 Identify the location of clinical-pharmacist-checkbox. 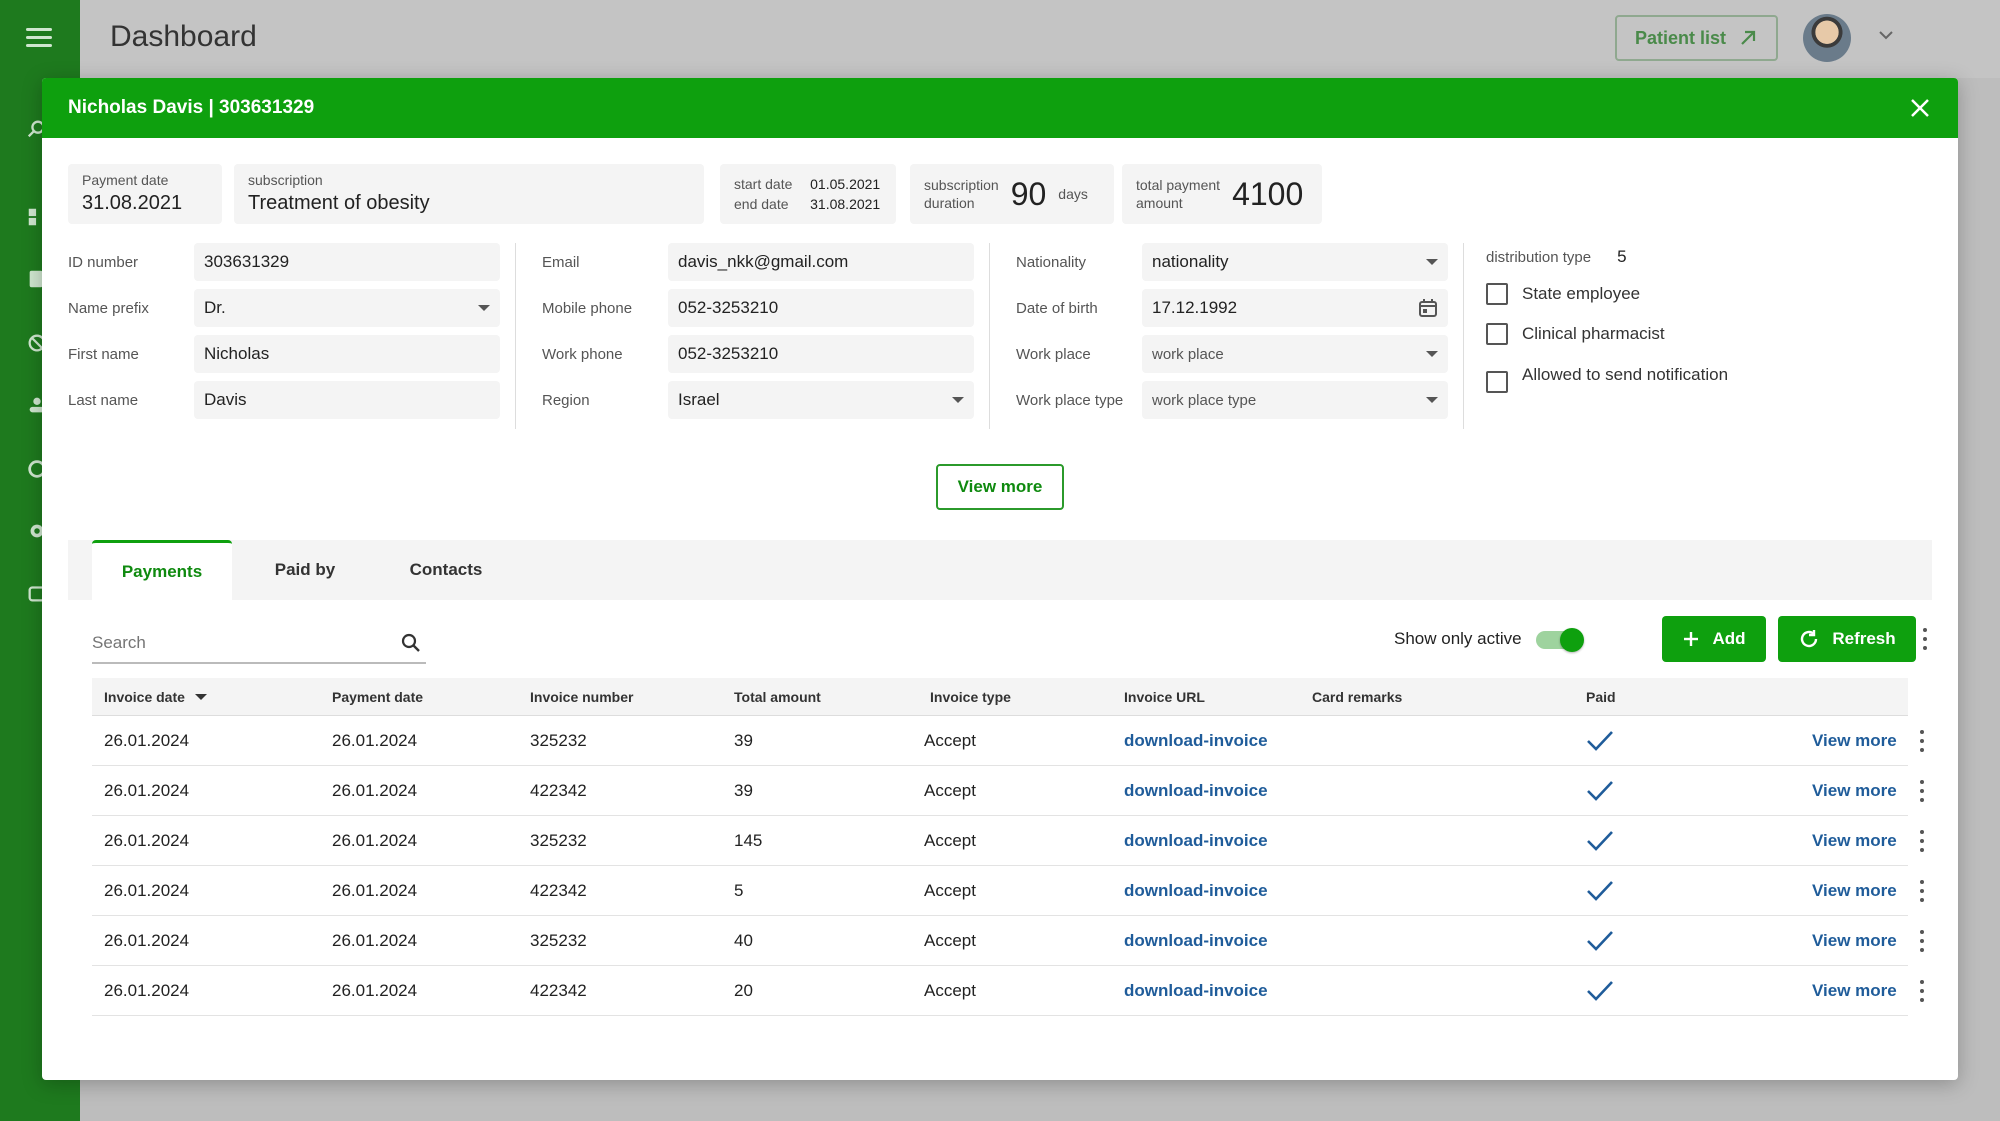
(1497, 334).